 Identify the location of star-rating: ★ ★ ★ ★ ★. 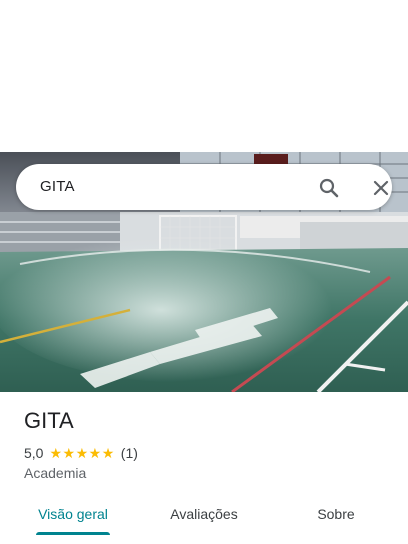
(81, 453).